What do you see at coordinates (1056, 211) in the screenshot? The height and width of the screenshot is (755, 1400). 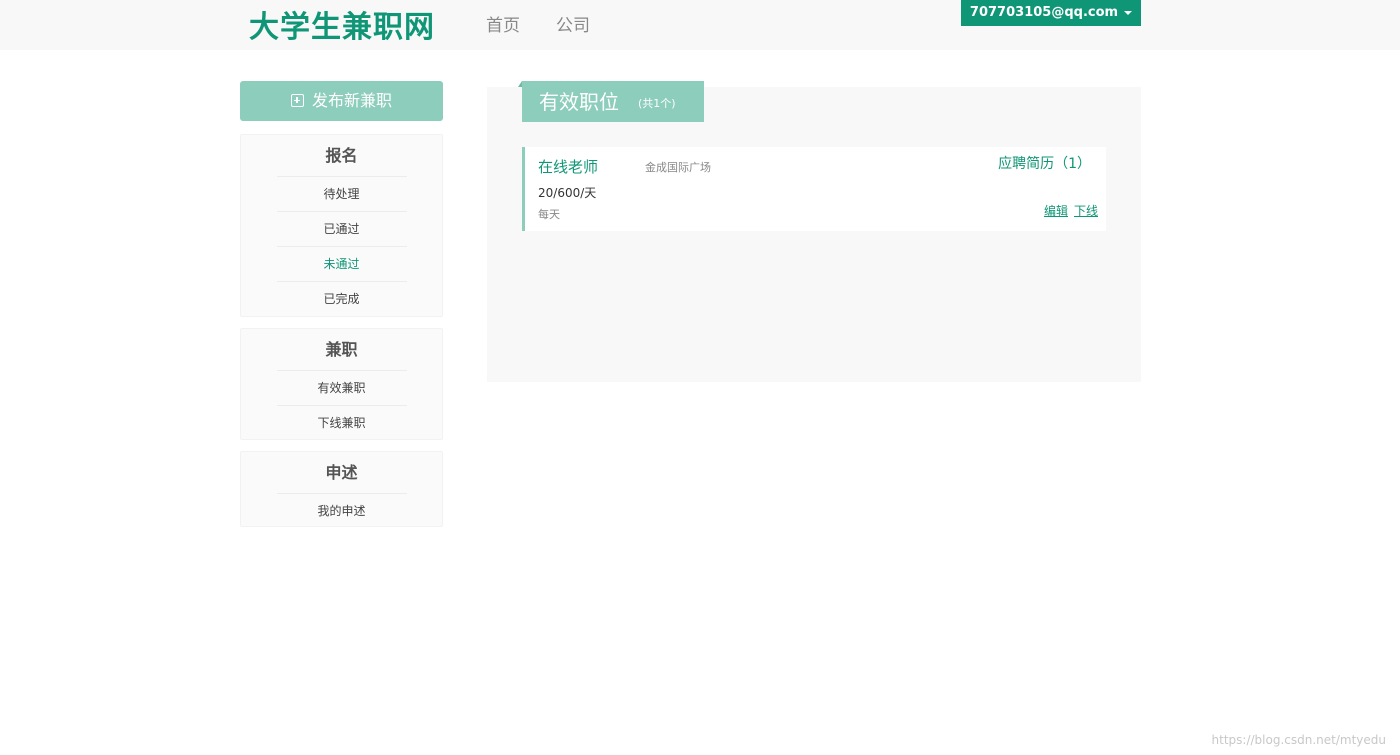 I see `edit-link: 编辑` at bounding box center [1056, 211].